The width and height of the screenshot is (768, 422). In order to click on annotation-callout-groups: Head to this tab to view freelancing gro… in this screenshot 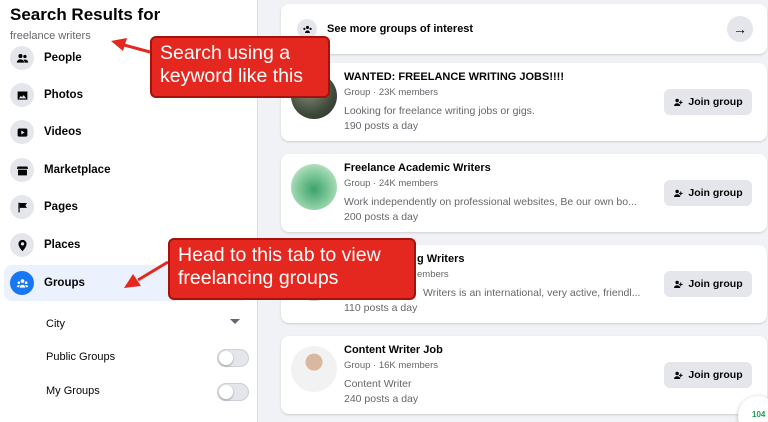, I will do `click(292, 269)`.